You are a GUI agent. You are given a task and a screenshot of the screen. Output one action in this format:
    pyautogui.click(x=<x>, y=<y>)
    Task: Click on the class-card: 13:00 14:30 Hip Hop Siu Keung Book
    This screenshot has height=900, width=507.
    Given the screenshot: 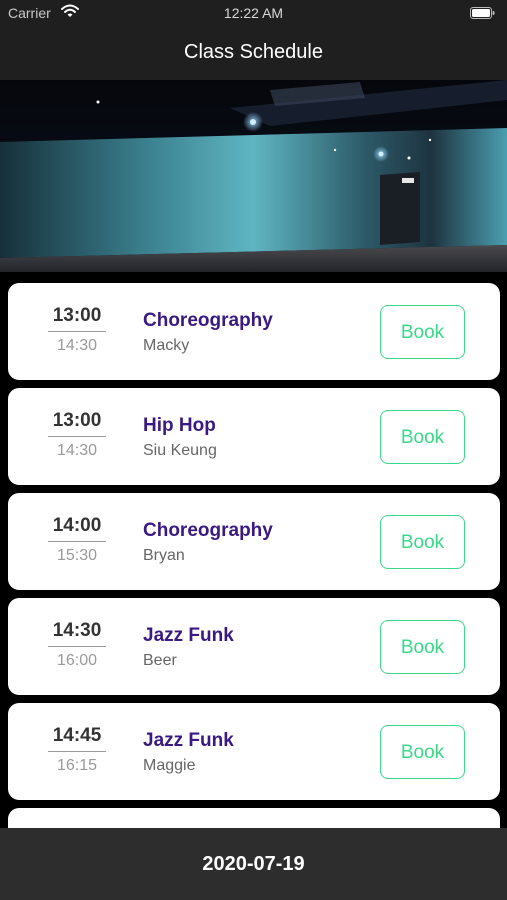 What is the action you would take?
    pyautogui.click(x=254, y=436)
    